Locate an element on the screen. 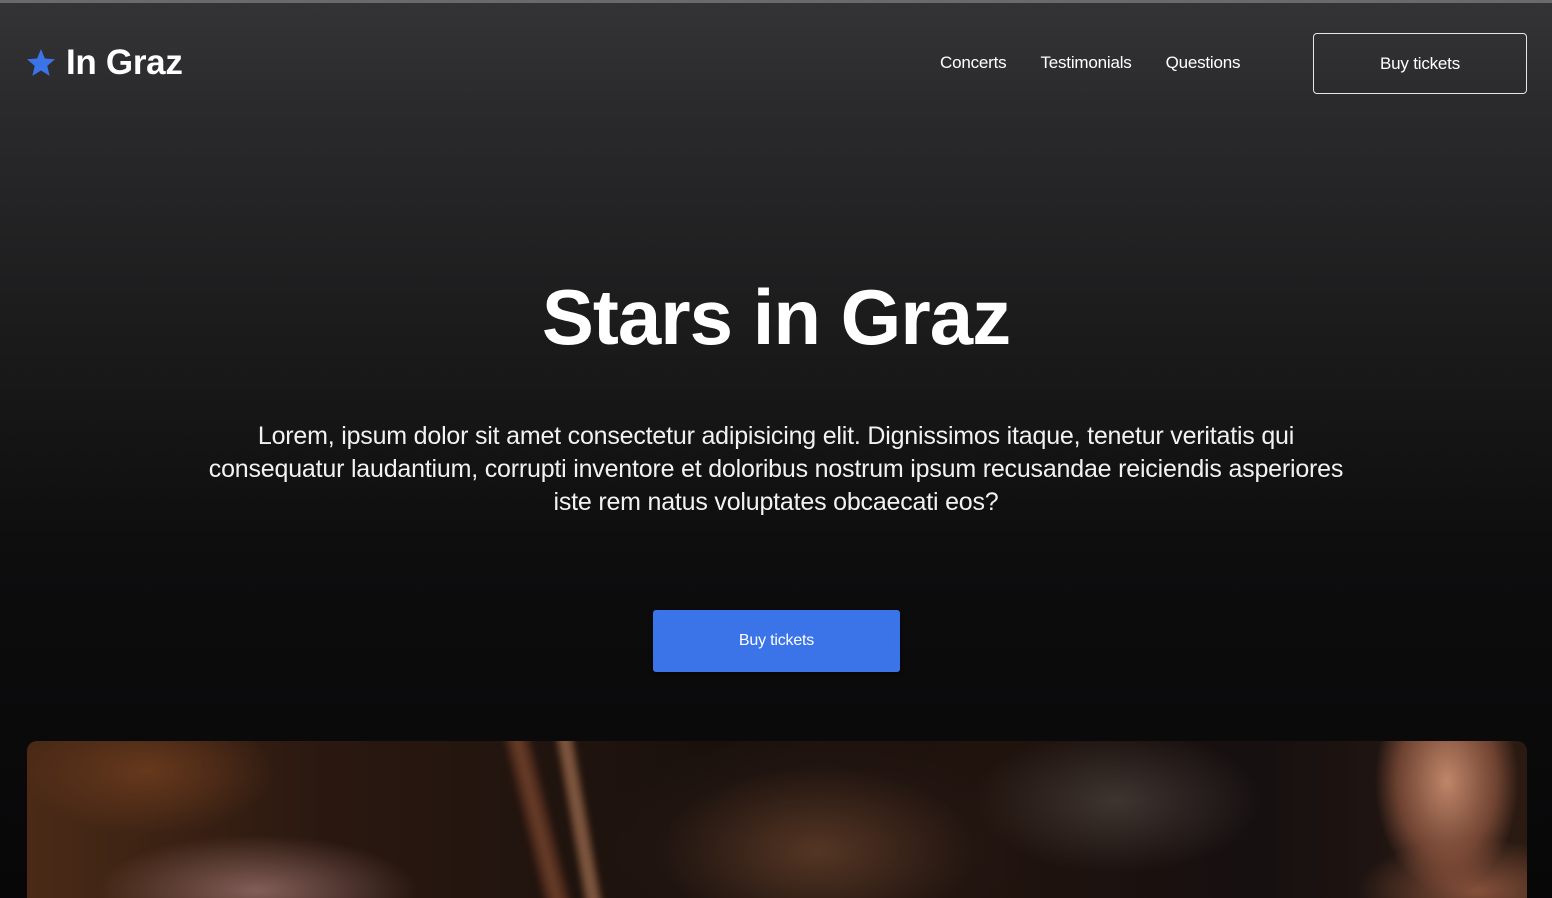  nav-link-questions: Questions is located at coordinates (1203, 63).